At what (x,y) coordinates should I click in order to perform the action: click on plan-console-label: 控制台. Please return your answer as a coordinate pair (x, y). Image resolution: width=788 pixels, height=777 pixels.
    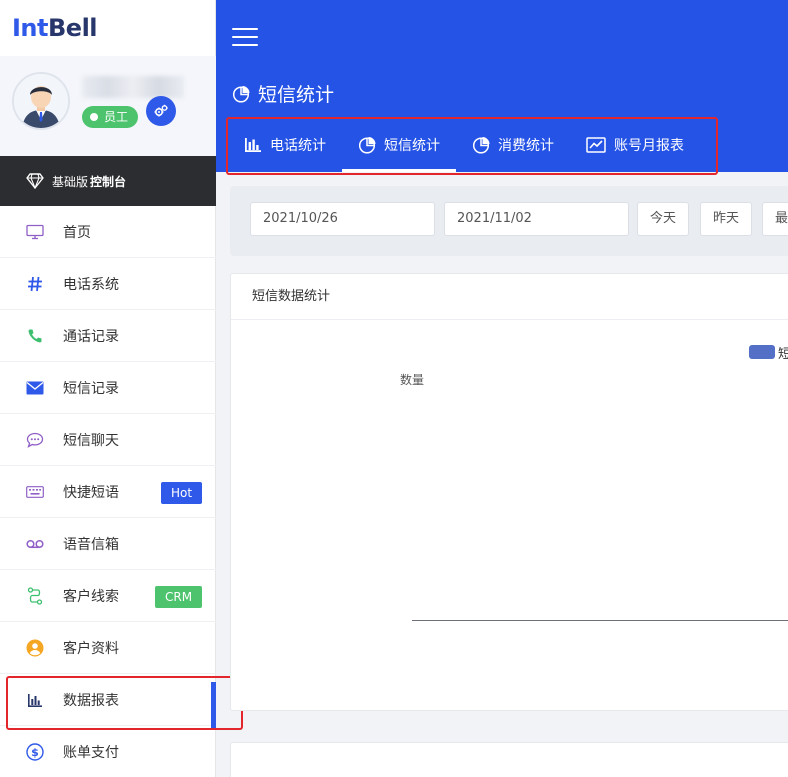
    Looking at the image, I should click on (108, 181).